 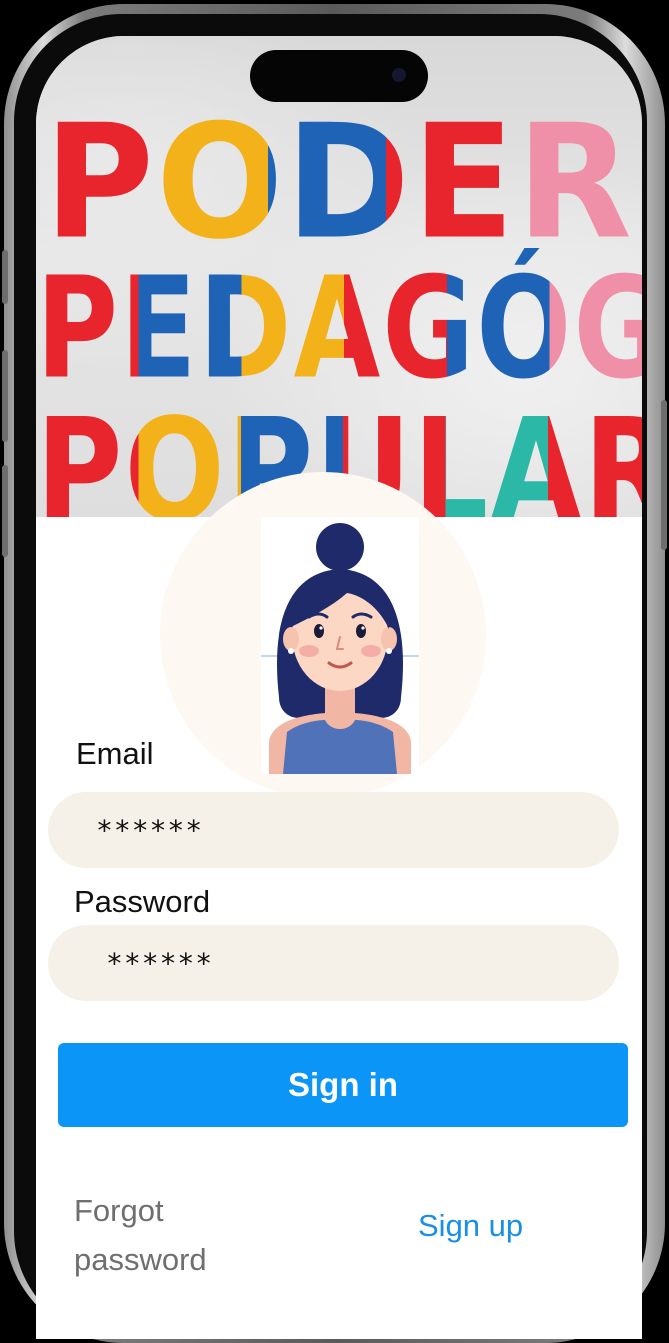 I want to click on avatar, so click(x=340, y=645).